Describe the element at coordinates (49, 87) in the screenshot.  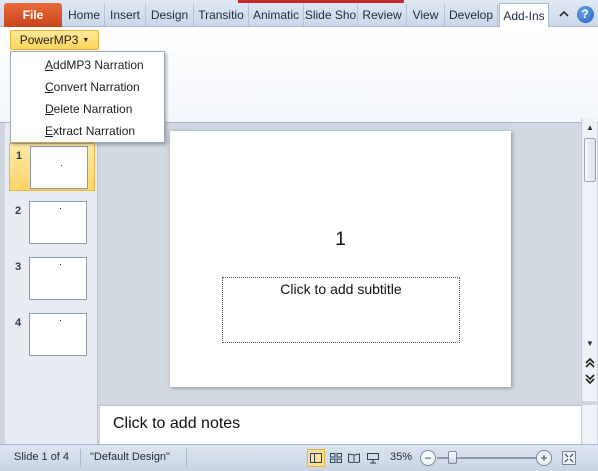
I see `menu-accelerator: C` at that location.